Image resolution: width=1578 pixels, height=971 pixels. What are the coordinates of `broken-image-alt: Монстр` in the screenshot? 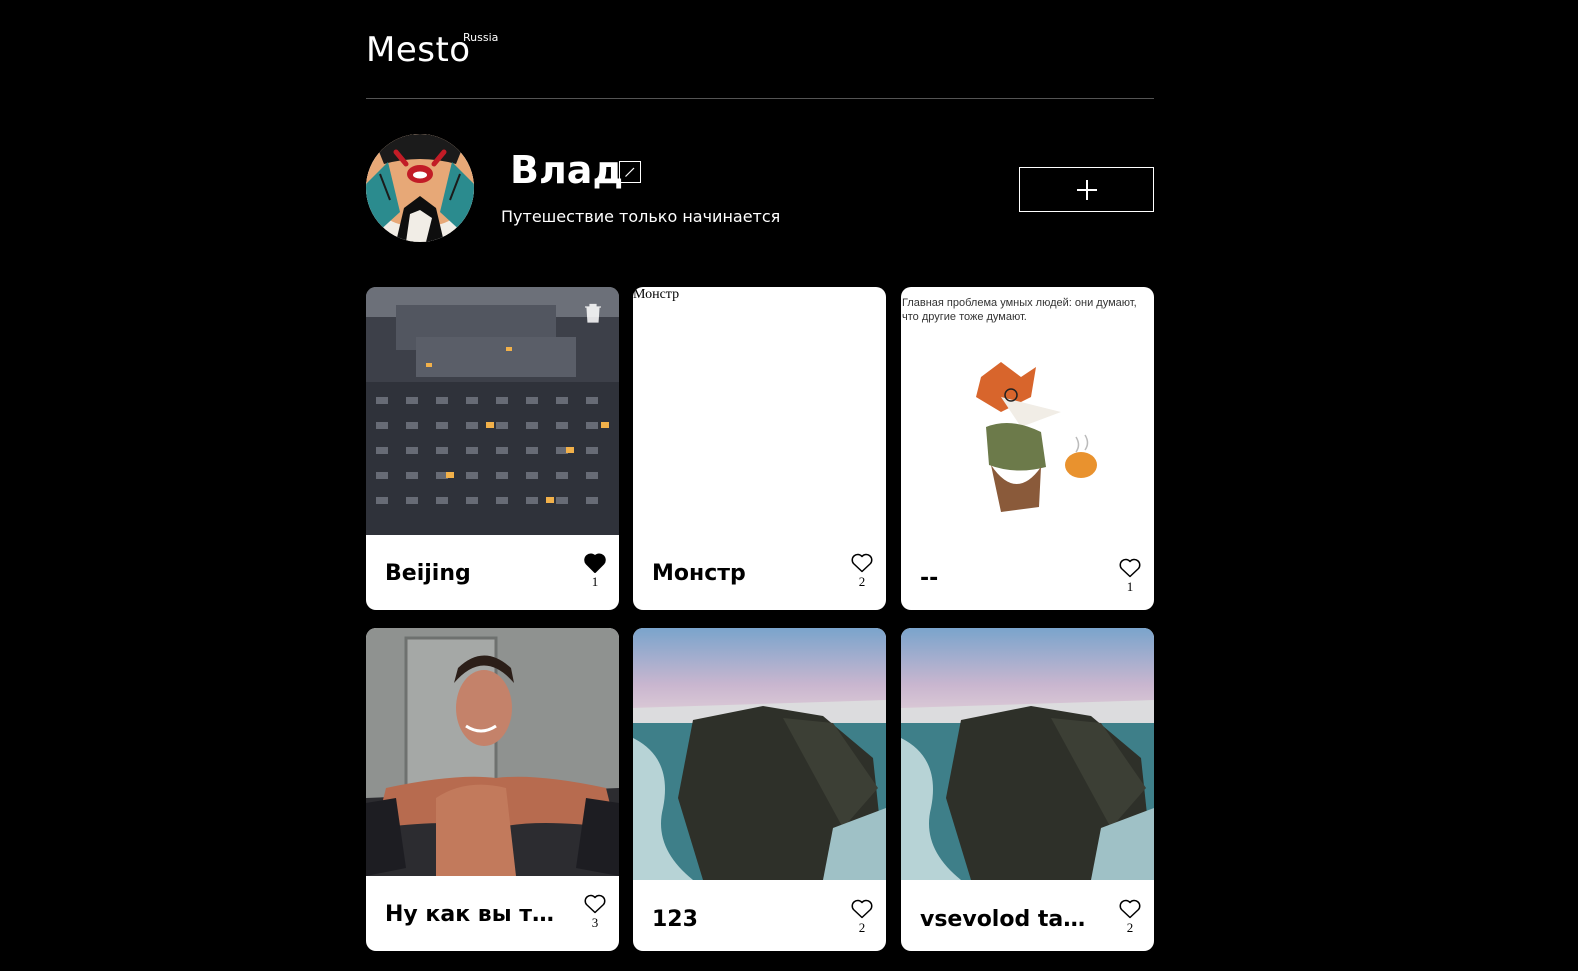 It's located at (656, 294).